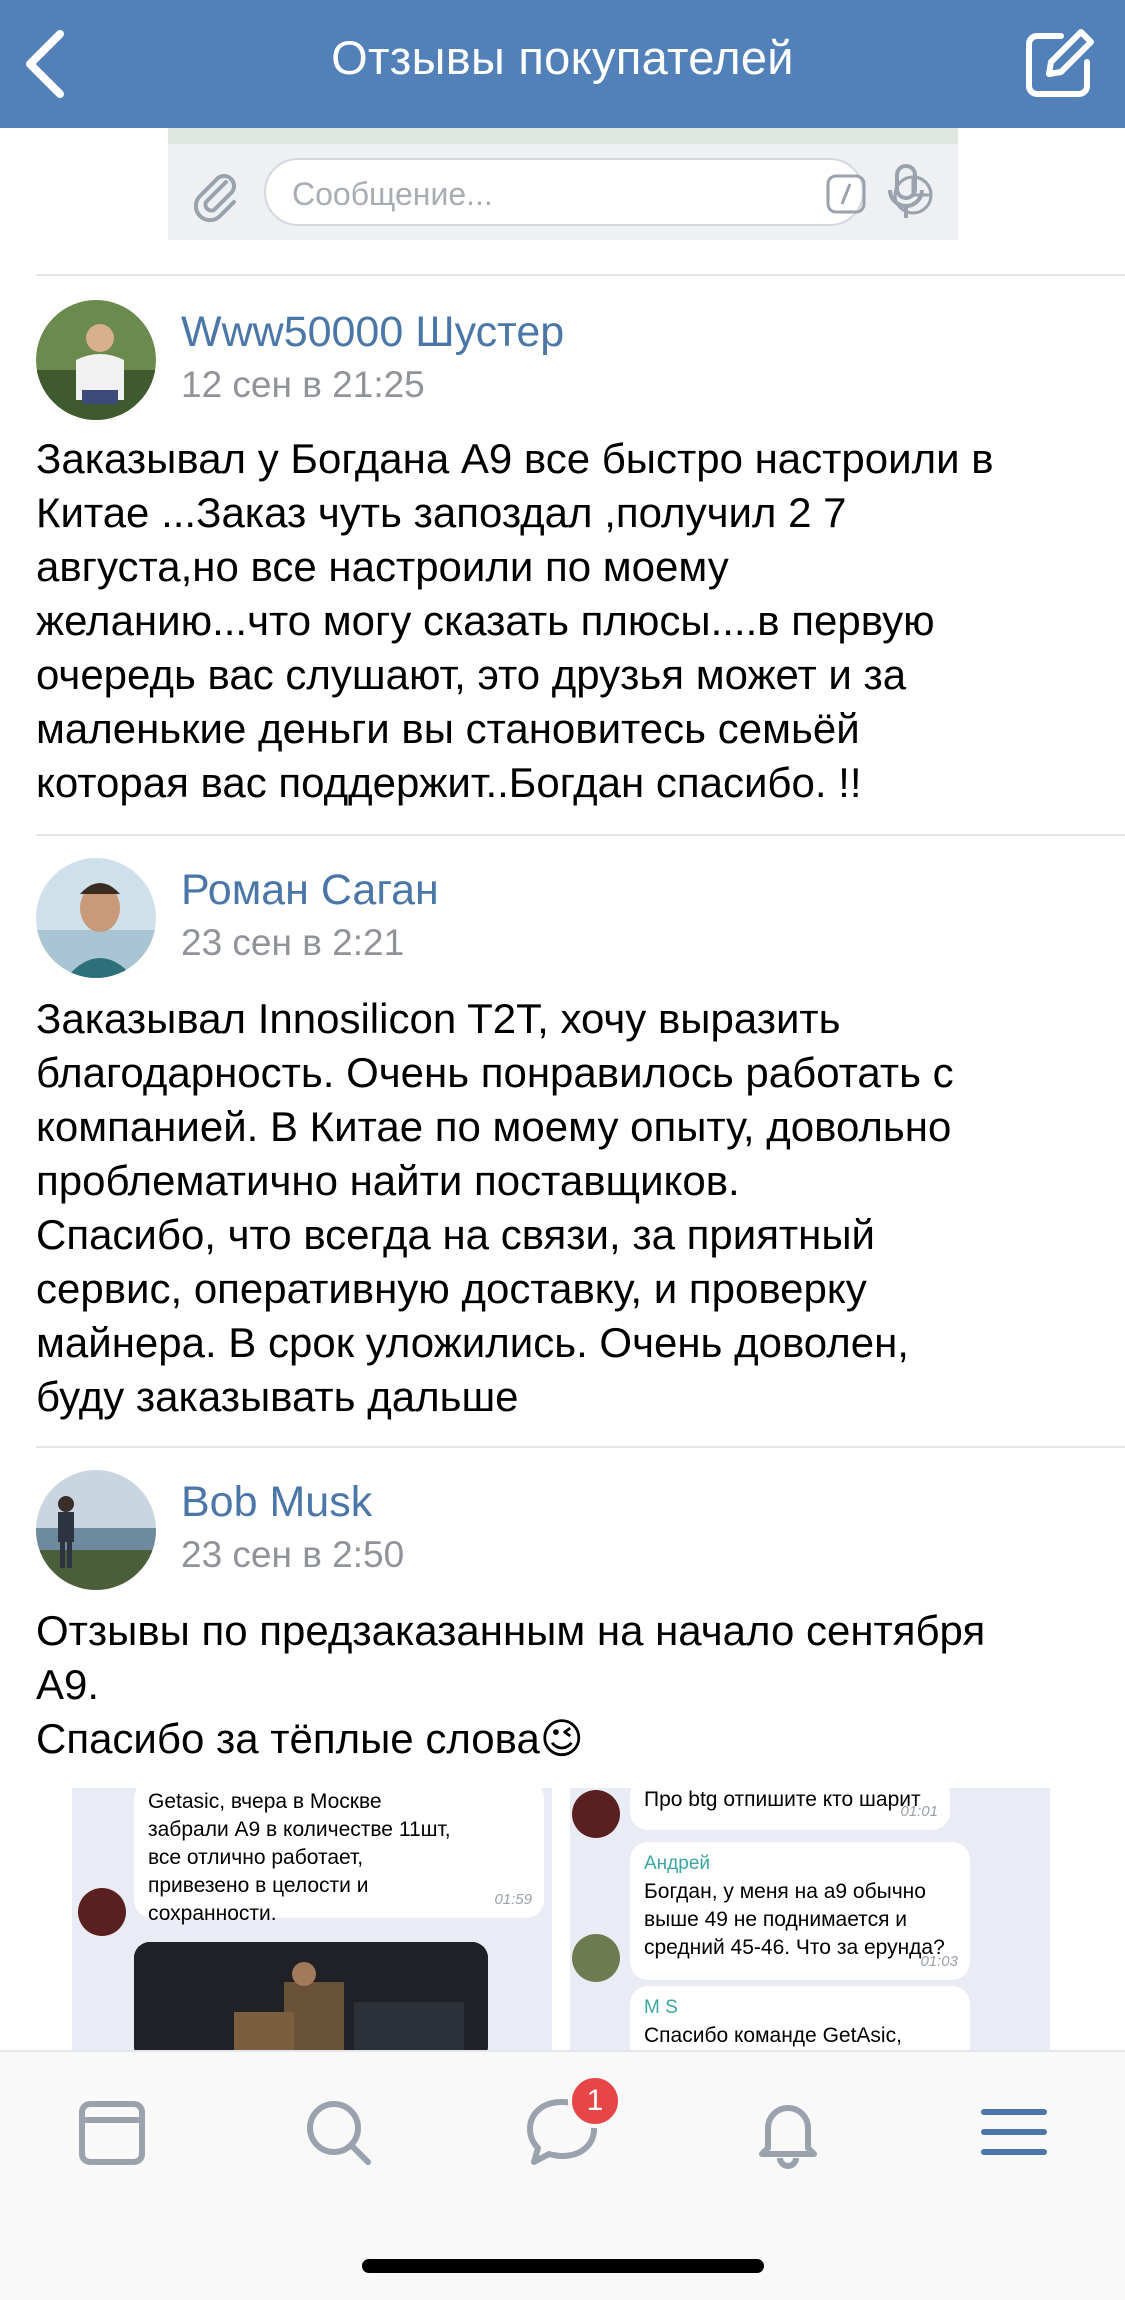 Image resolution: width=1125 pixels, height=2300 pixels. What do you see at coordinates (112, 2132) in the screenshot?
I see `feed-icon` at bounding box center [112, 2132].